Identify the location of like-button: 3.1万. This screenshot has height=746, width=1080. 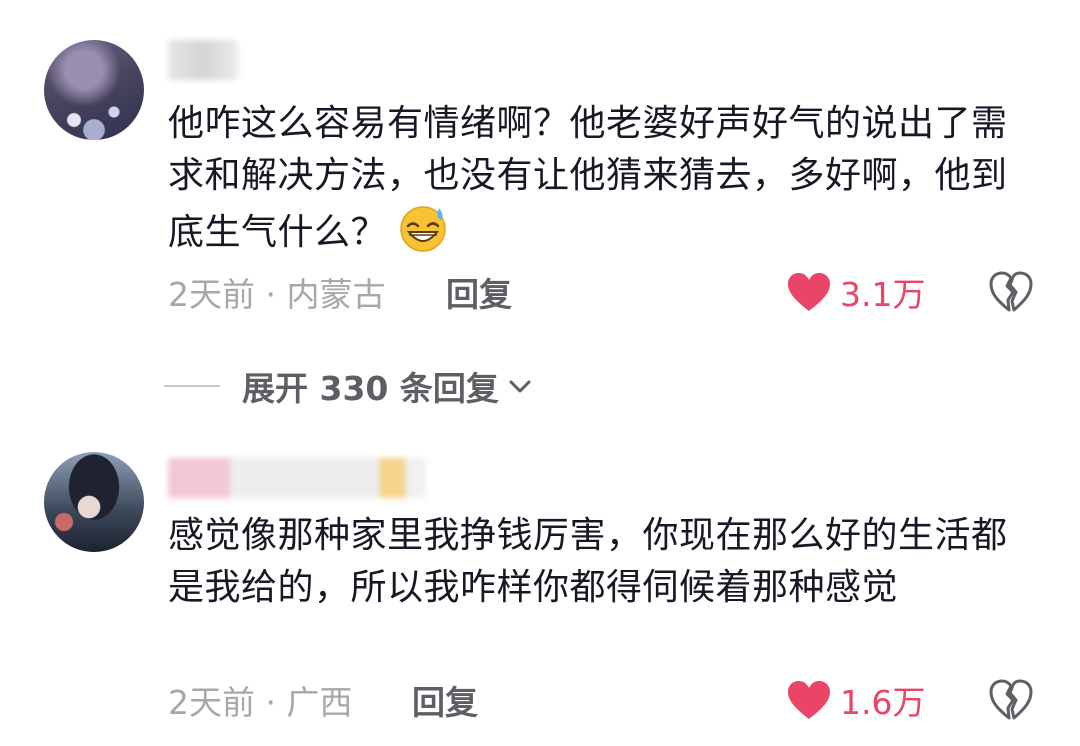
(855, 292).